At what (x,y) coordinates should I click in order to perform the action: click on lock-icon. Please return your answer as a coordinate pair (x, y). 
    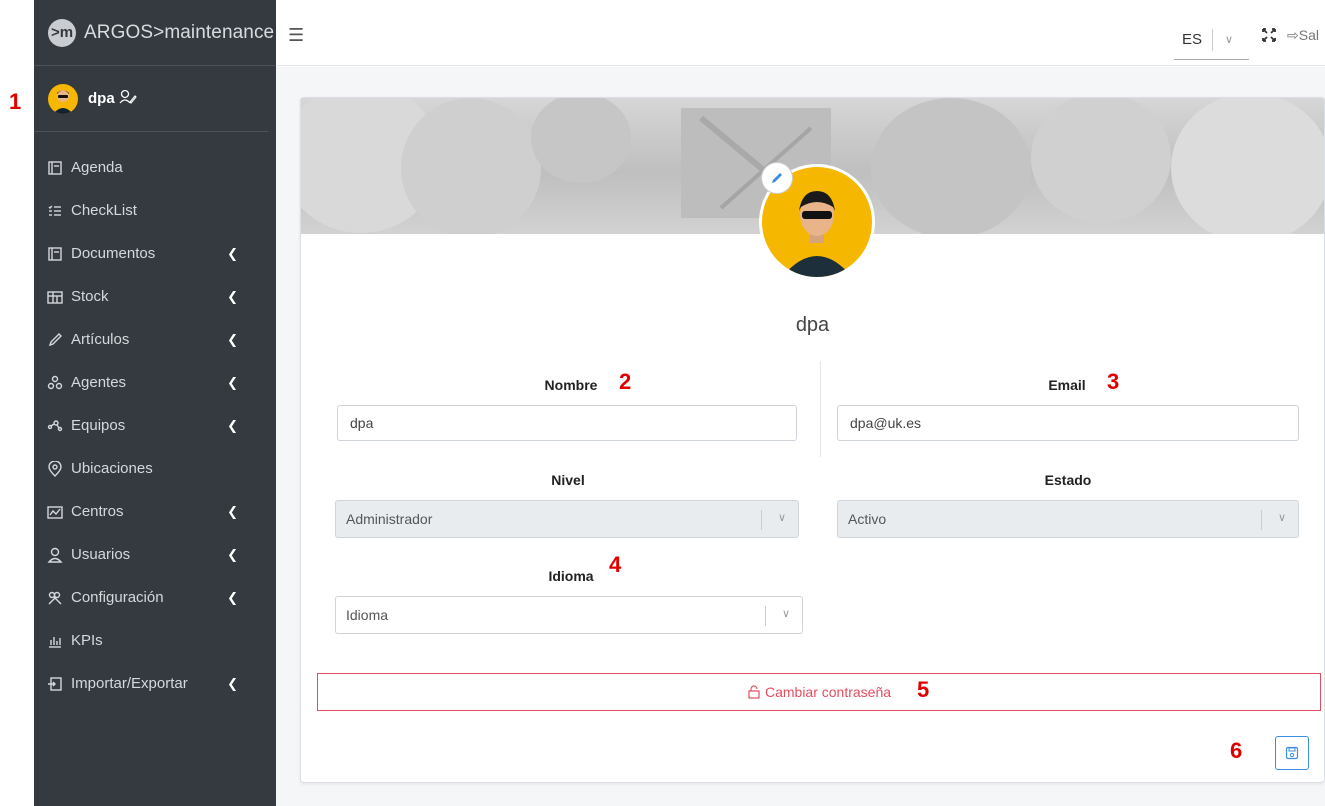
    Looking at the image, I should click on (754, 692).